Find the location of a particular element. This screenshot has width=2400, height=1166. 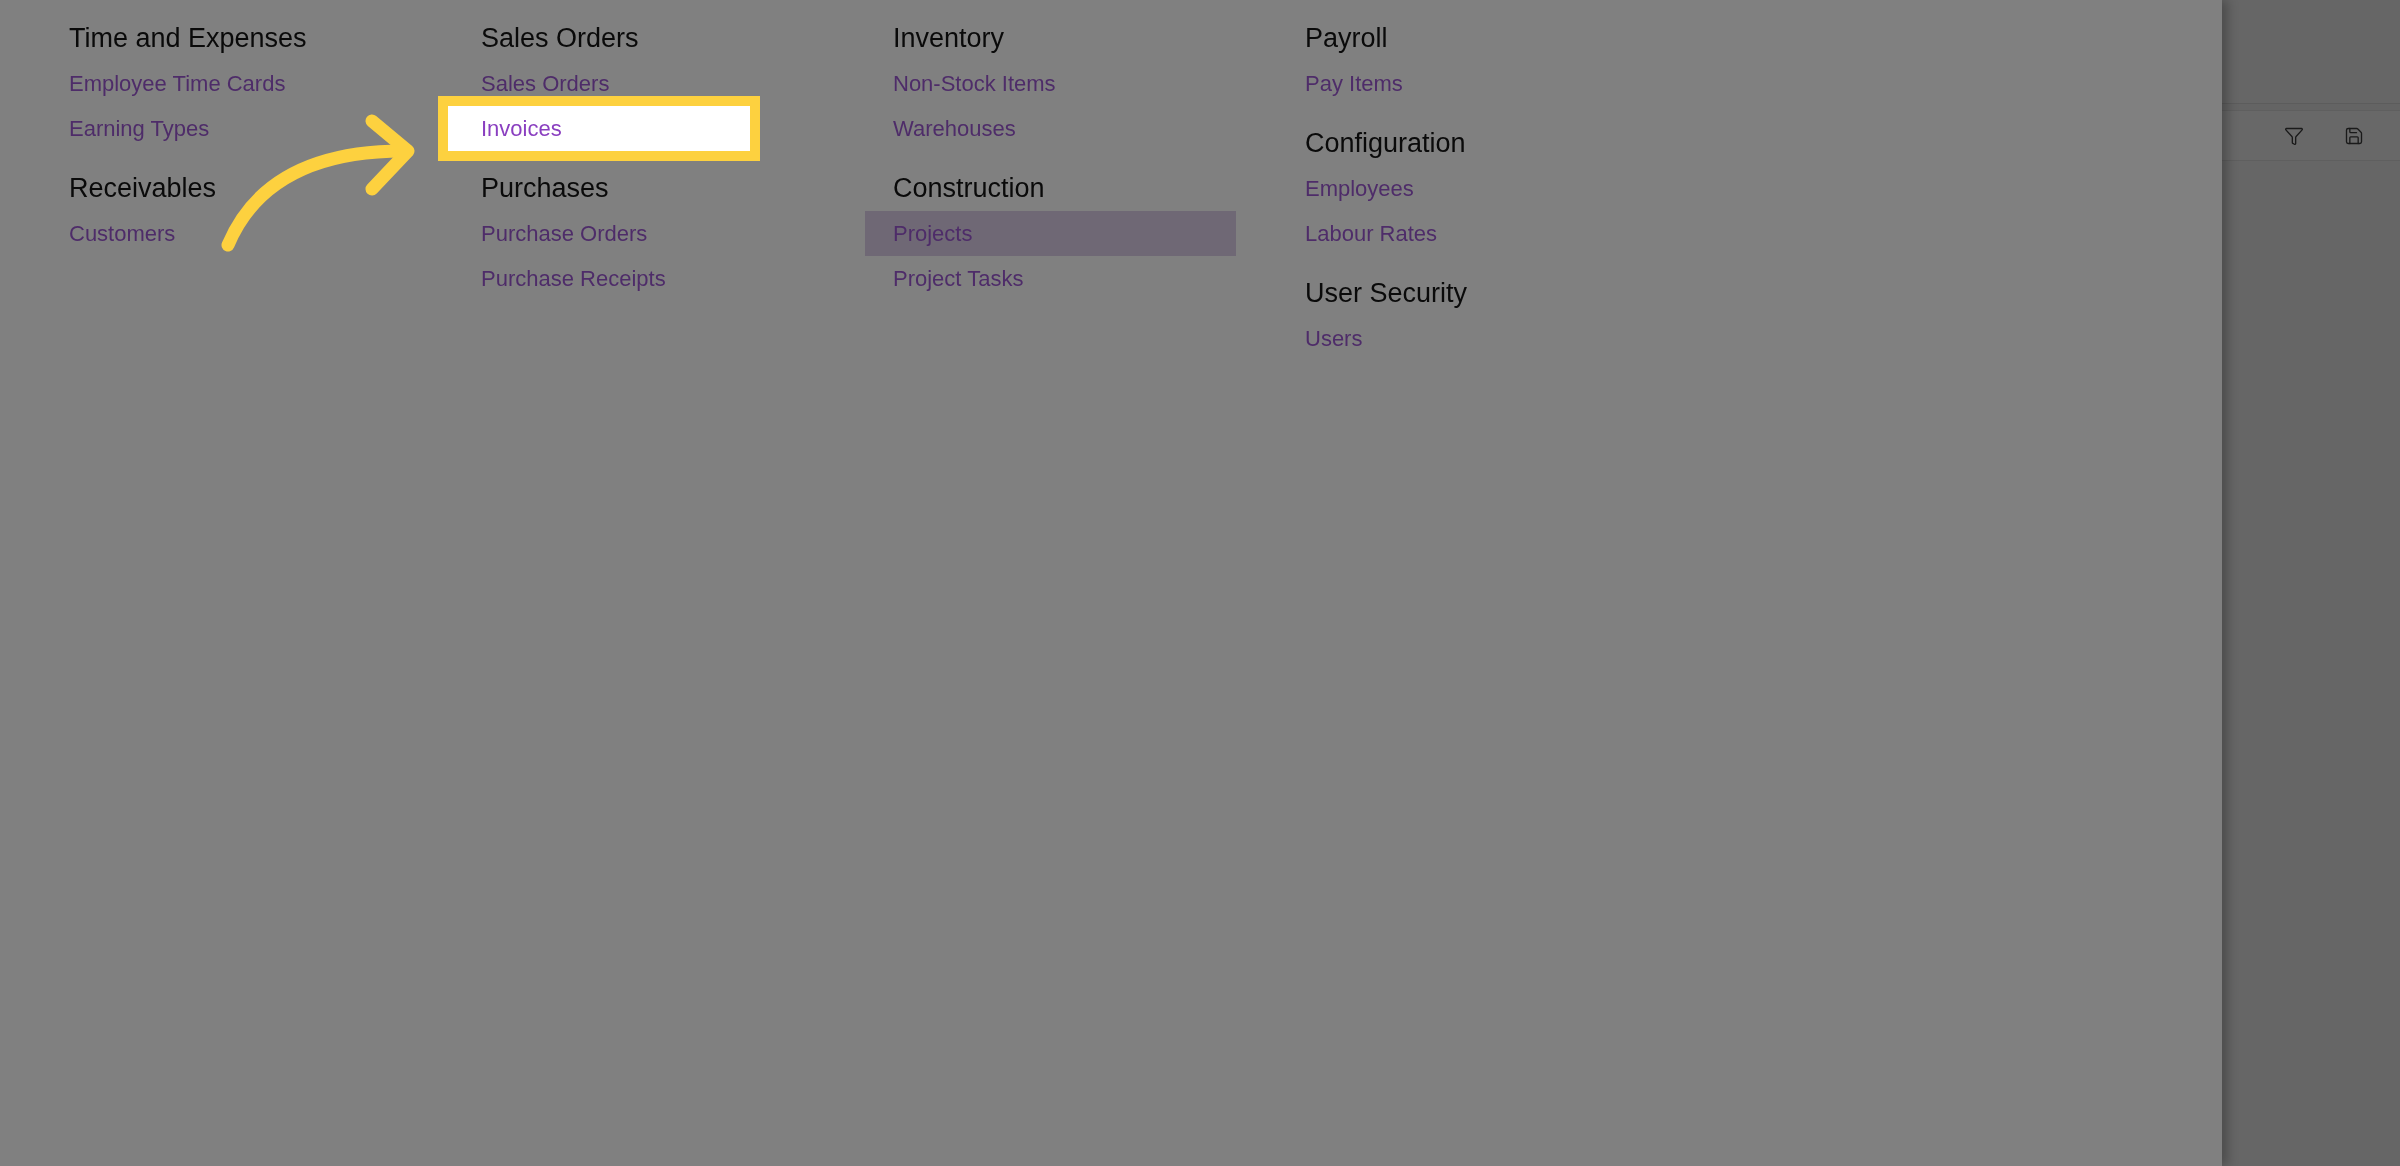

menu-link: Employees is located at coordinates (1359, 188).